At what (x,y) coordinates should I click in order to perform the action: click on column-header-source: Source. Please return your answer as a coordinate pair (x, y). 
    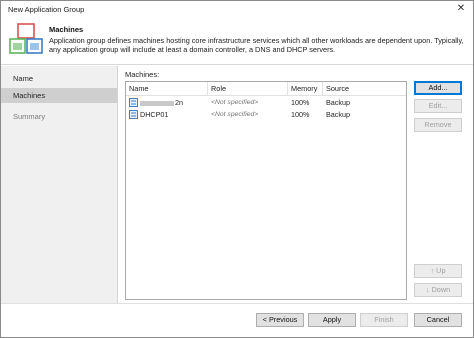
    Looking at the image, I should click on (364, 89).